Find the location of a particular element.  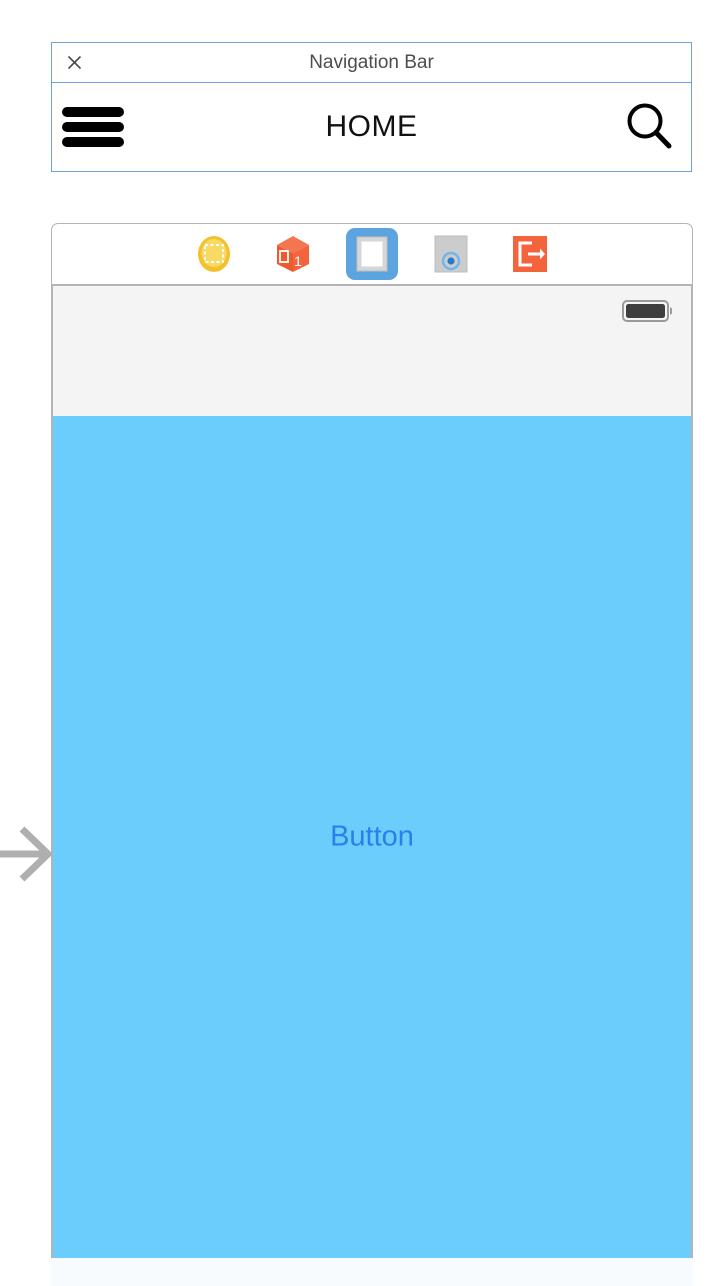

nav-widget-title: Navigation Bar is located at coordinates (371, 62).